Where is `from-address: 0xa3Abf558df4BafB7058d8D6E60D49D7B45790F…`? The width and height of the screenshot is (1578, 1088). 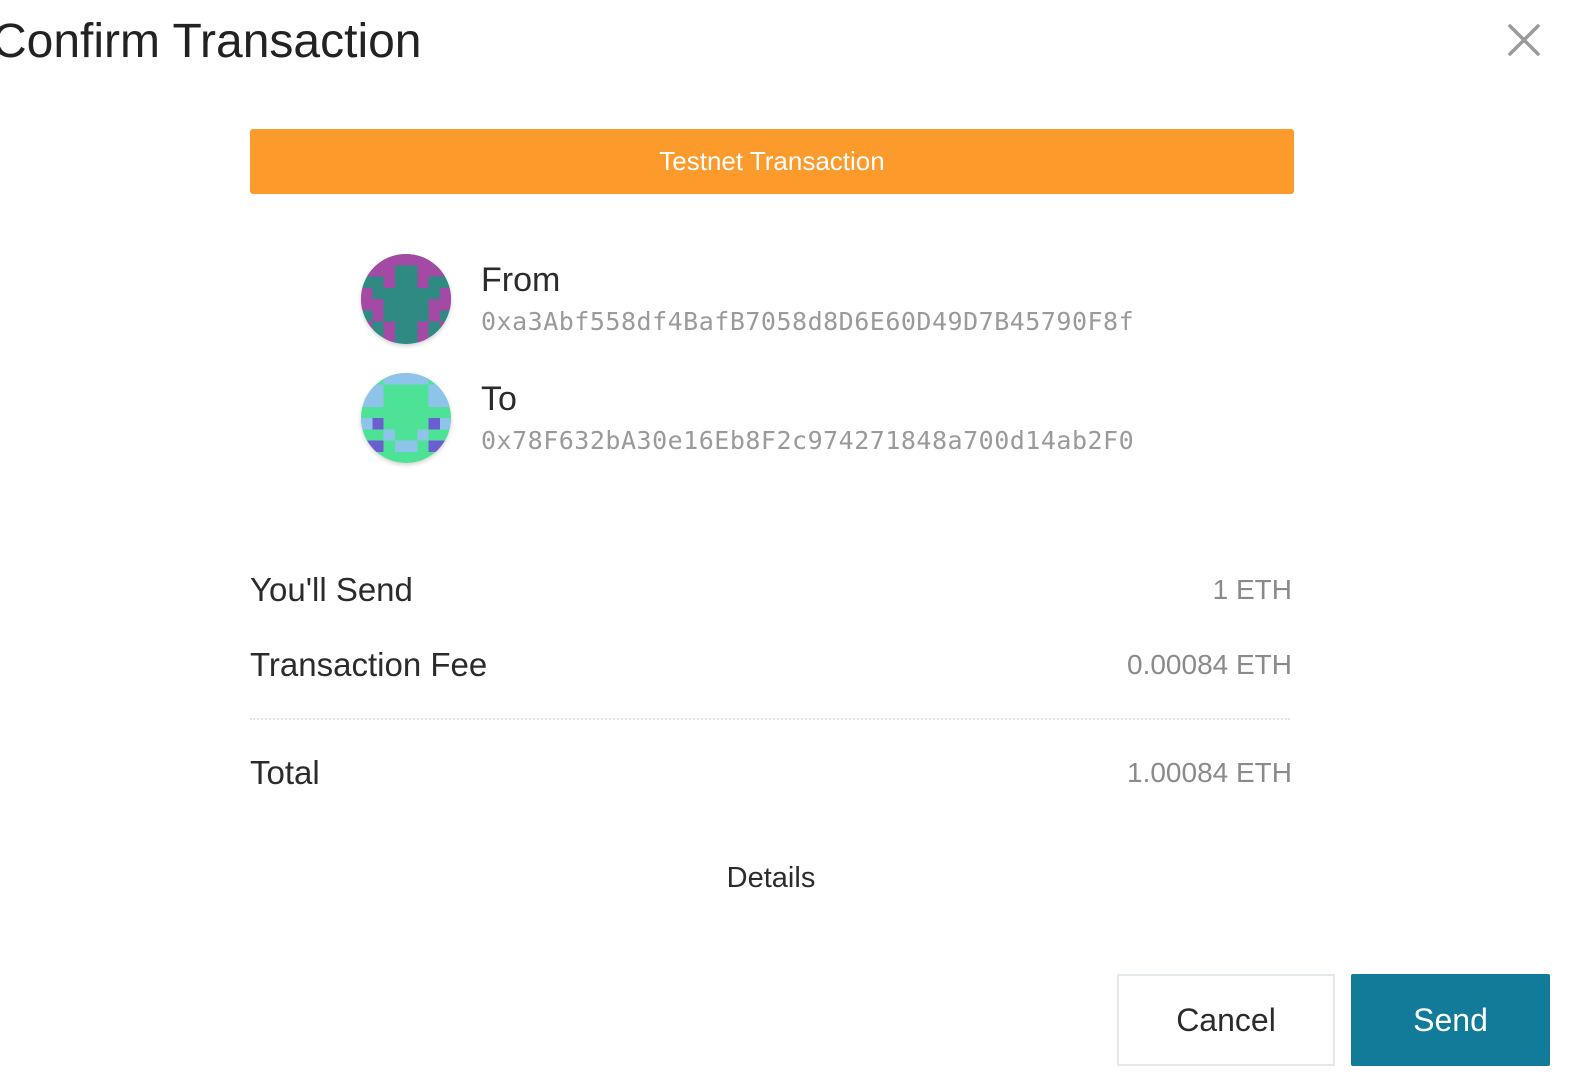
from-address: 0xa3Abf558df4BafB7058d8D6E60D49D7B45790F… is located at coordinates (808, 321).